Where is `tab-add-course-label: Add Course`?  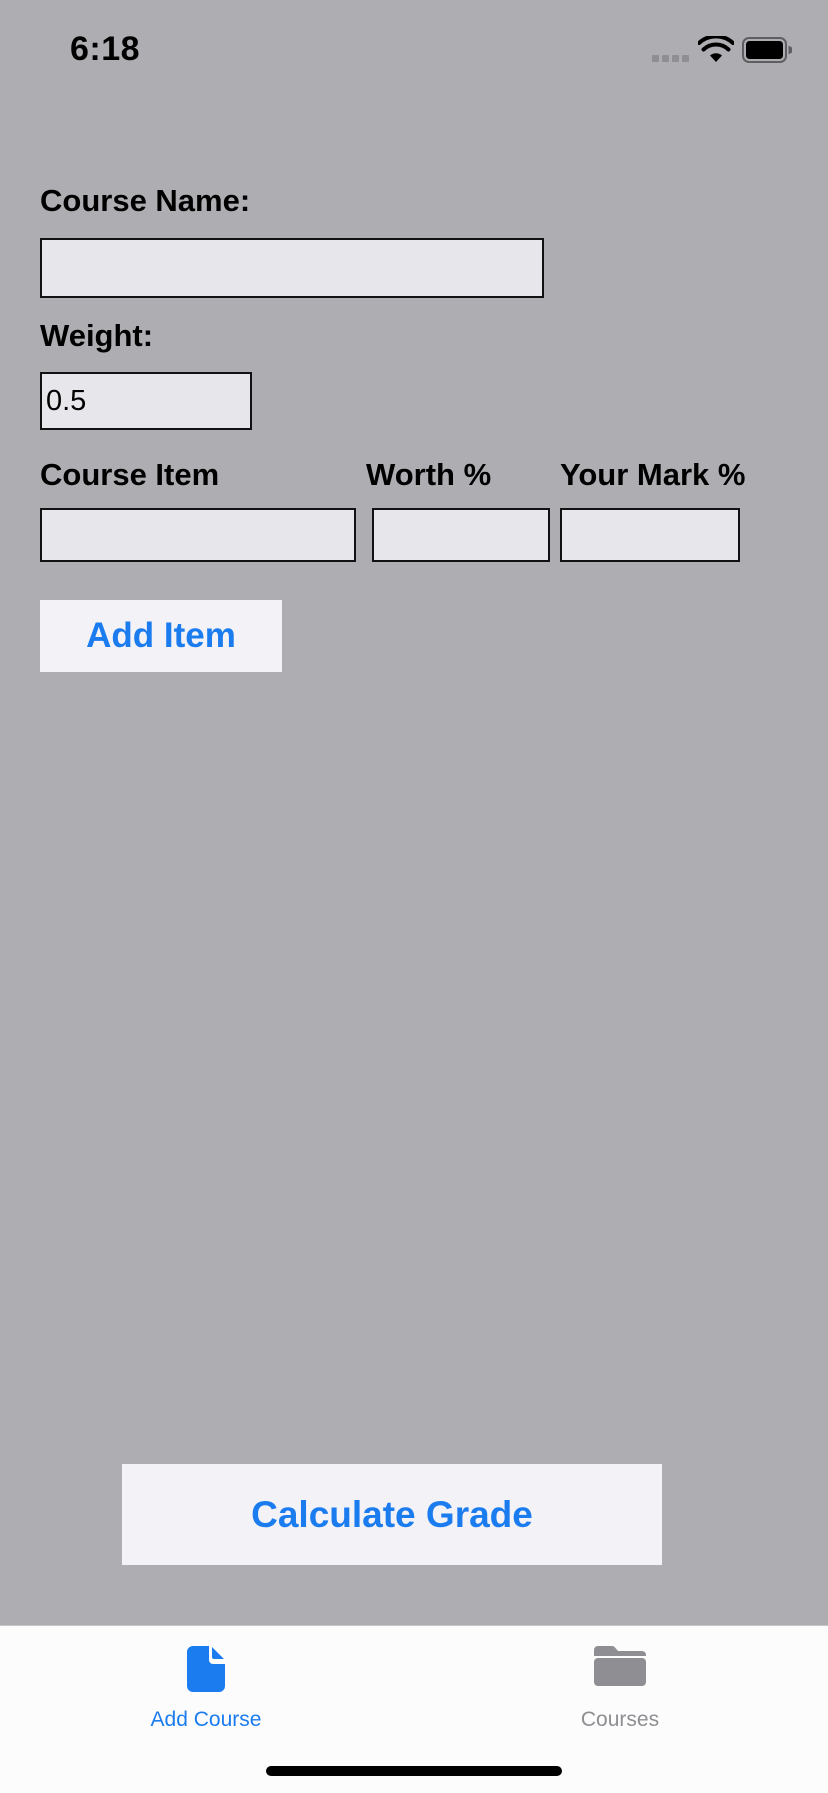
tab-add-course-label: Add Course is located at coordinates (206, 1719).